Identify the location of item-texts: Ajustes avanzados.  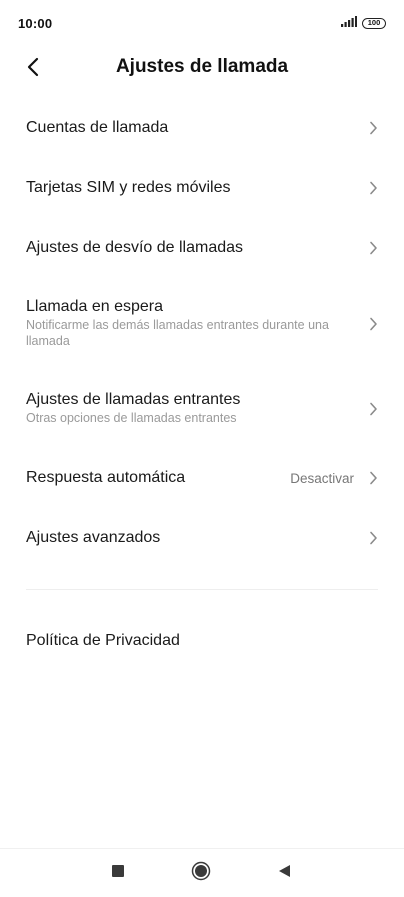
(195, 538).